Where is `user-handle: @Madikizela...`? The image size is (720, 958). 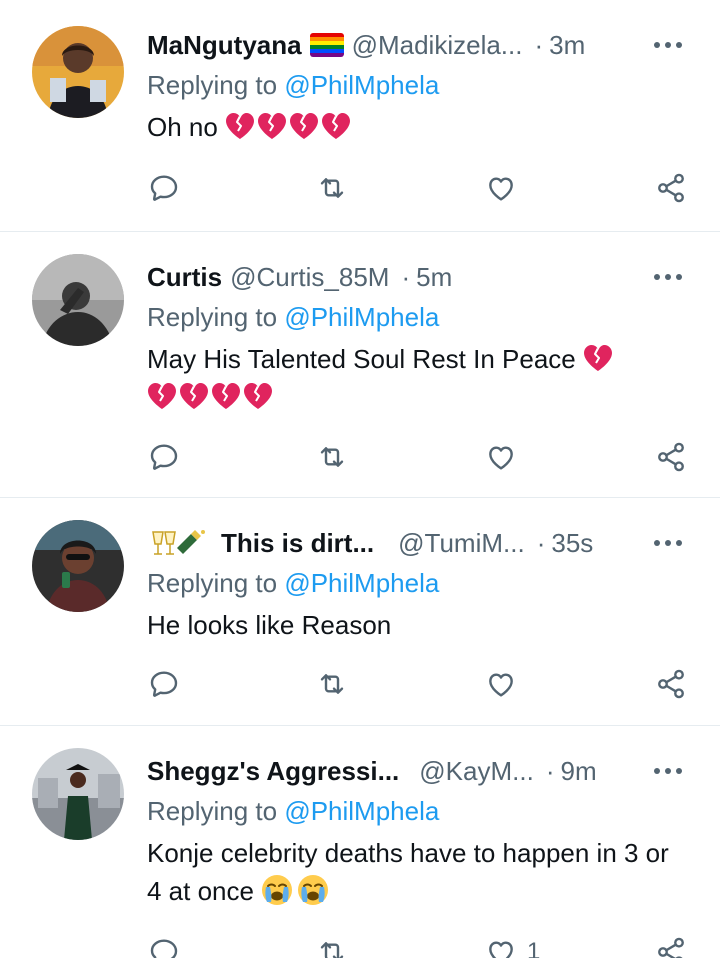
user-handle: @Madikizela... is located at coordinates (437, 45).